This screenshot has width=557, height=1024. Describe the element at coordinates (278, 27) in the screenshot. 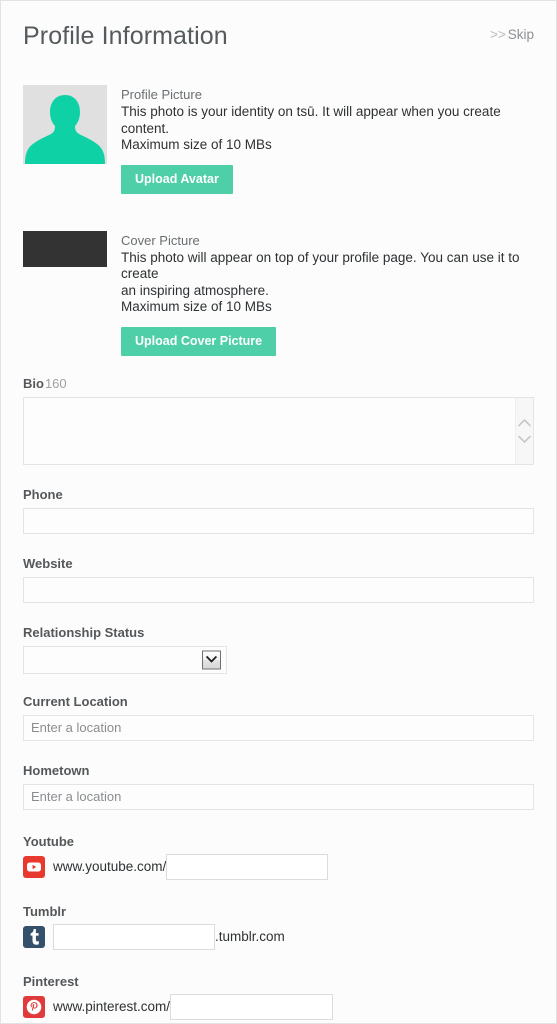

I see `page-header: Profile Information >> Skip` at that location.